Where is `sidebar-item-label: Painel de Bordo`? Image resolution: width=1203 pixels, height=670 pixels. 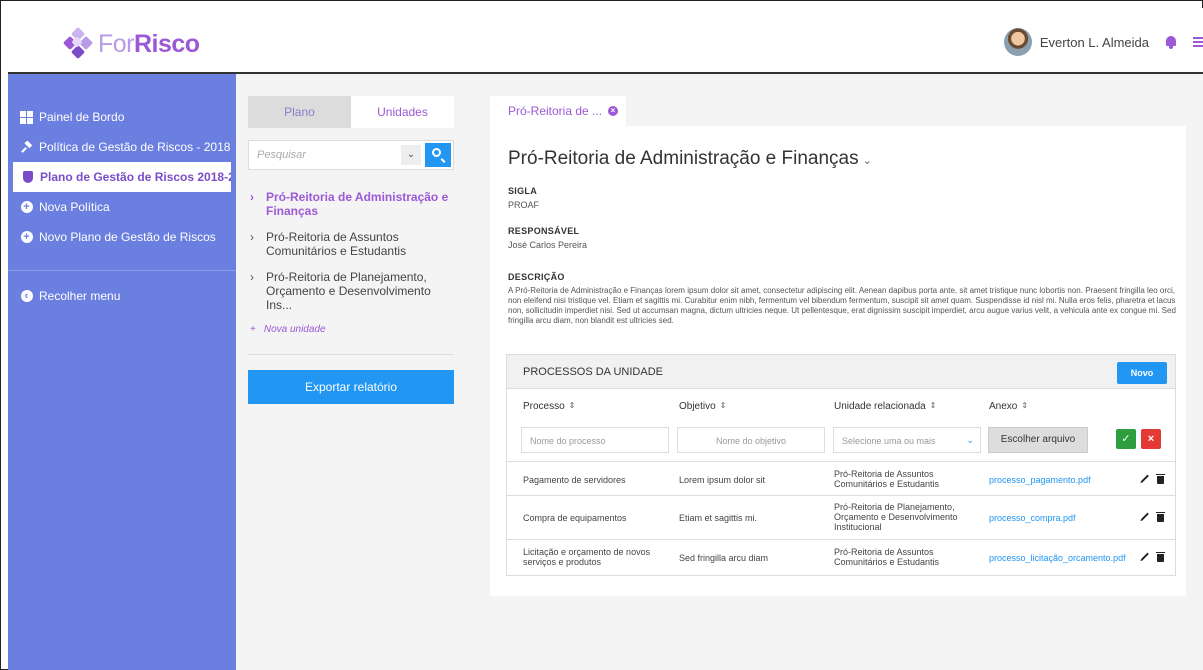 sidebar-item-label: Painel de Bordo is located at coordinates (82, 117).